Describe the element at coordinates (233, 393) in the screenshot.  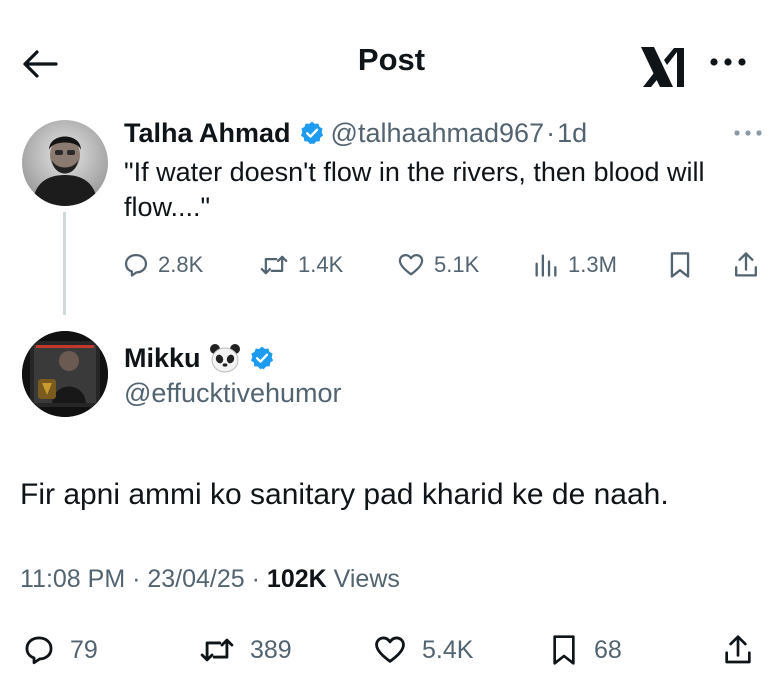
I see `author-handle: @effucktivehumor` at that location.